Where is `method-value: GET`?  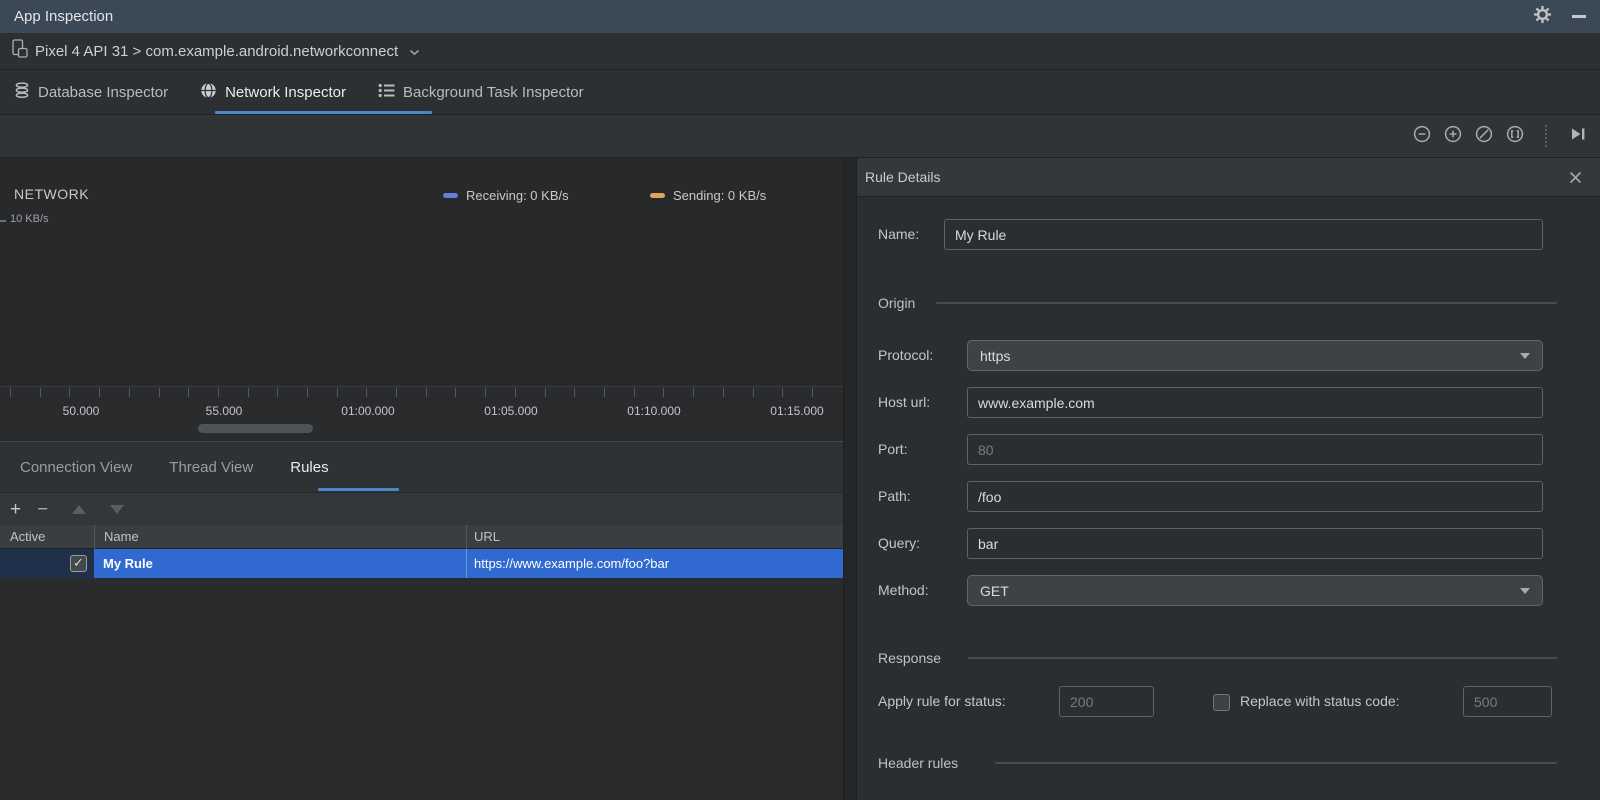 method-value: GET is located at coordinates (994, 590).